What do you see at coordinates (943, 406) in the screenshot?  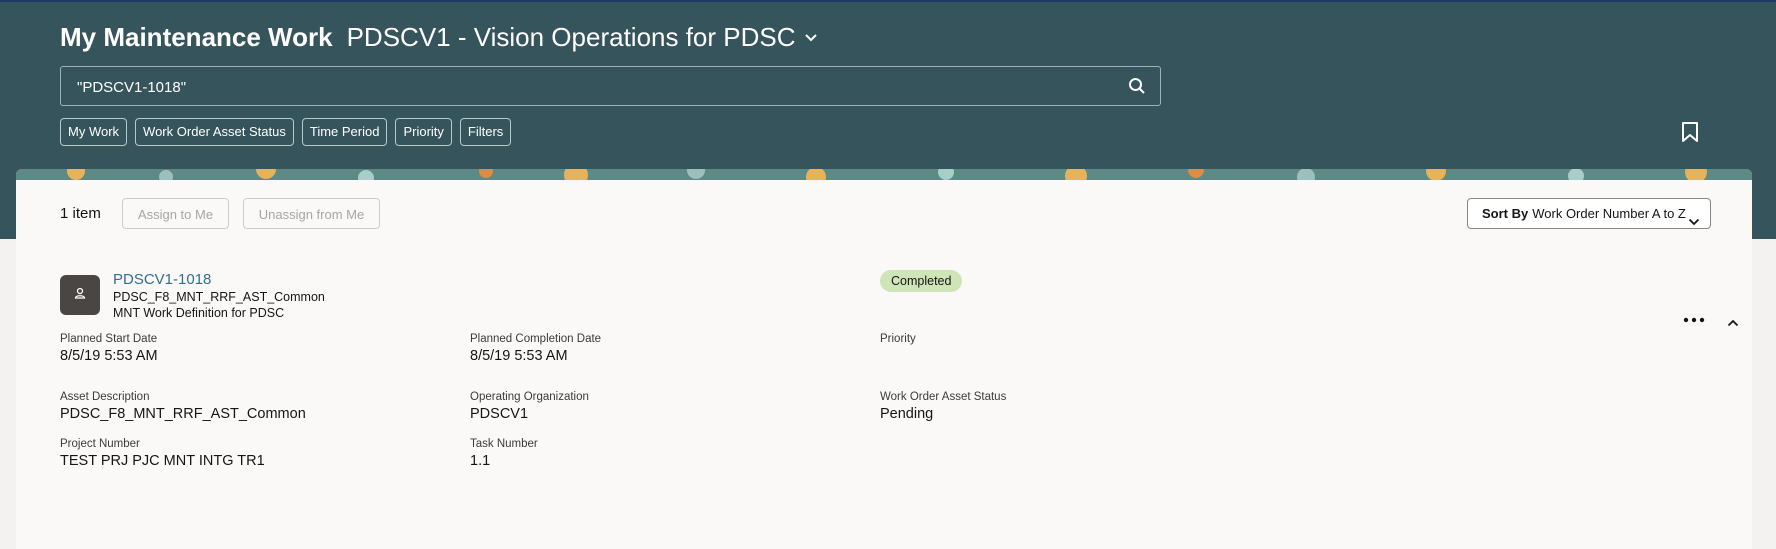 I see `asset-status-field: Work Order Asset Status Pending` at bounding box center [943, 406].